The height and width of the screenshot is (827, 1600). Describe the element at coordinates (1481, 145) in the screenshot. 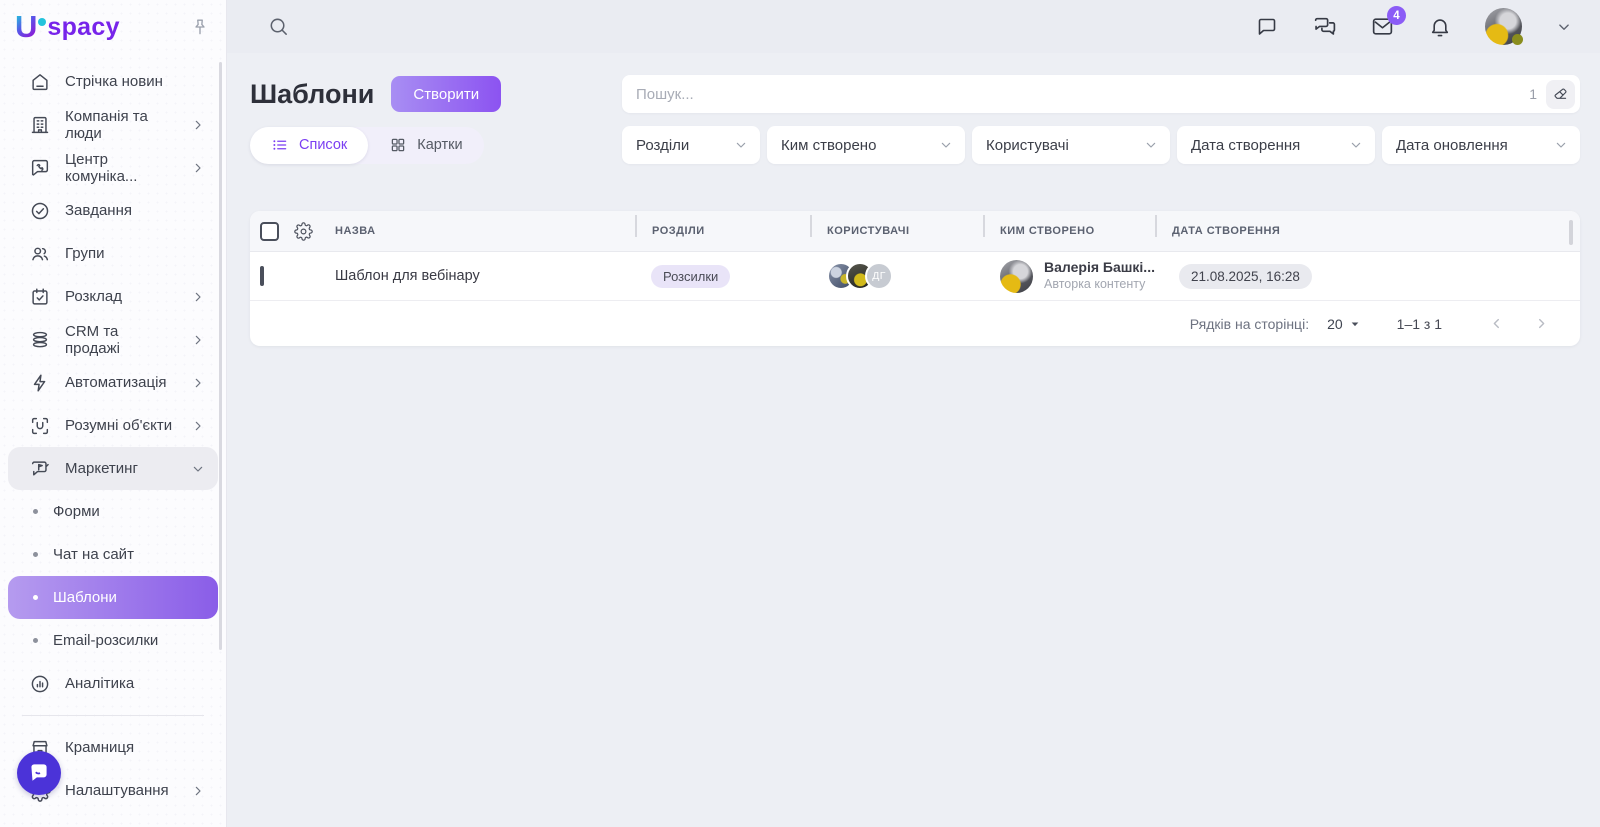

I see `filter-date-updated: Дата оновлення` at that location.